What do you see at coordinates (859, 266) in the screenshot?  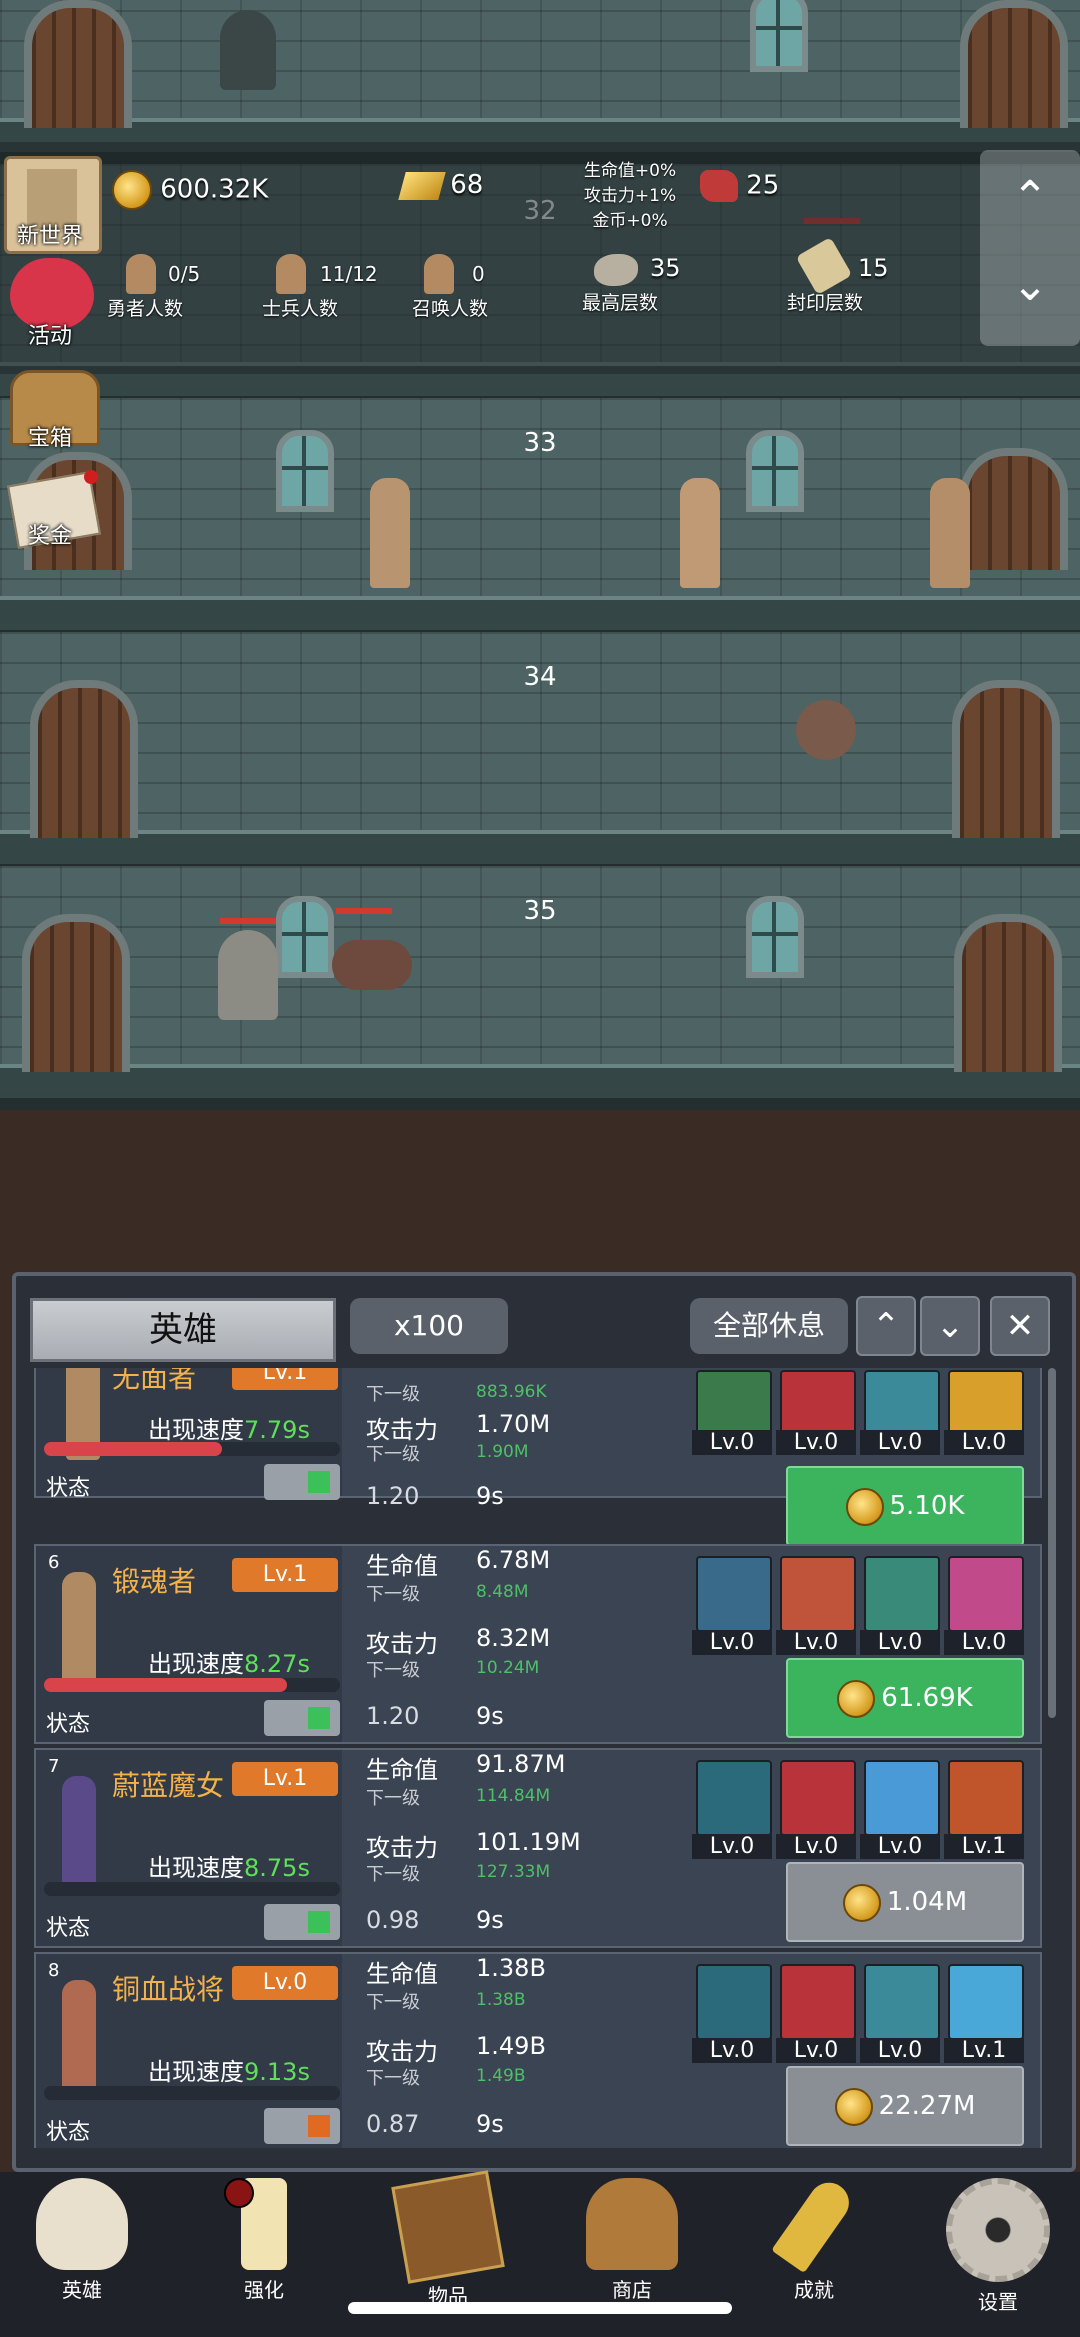 I see `seal-floor-group: 15` at bounding box center [859, 266].